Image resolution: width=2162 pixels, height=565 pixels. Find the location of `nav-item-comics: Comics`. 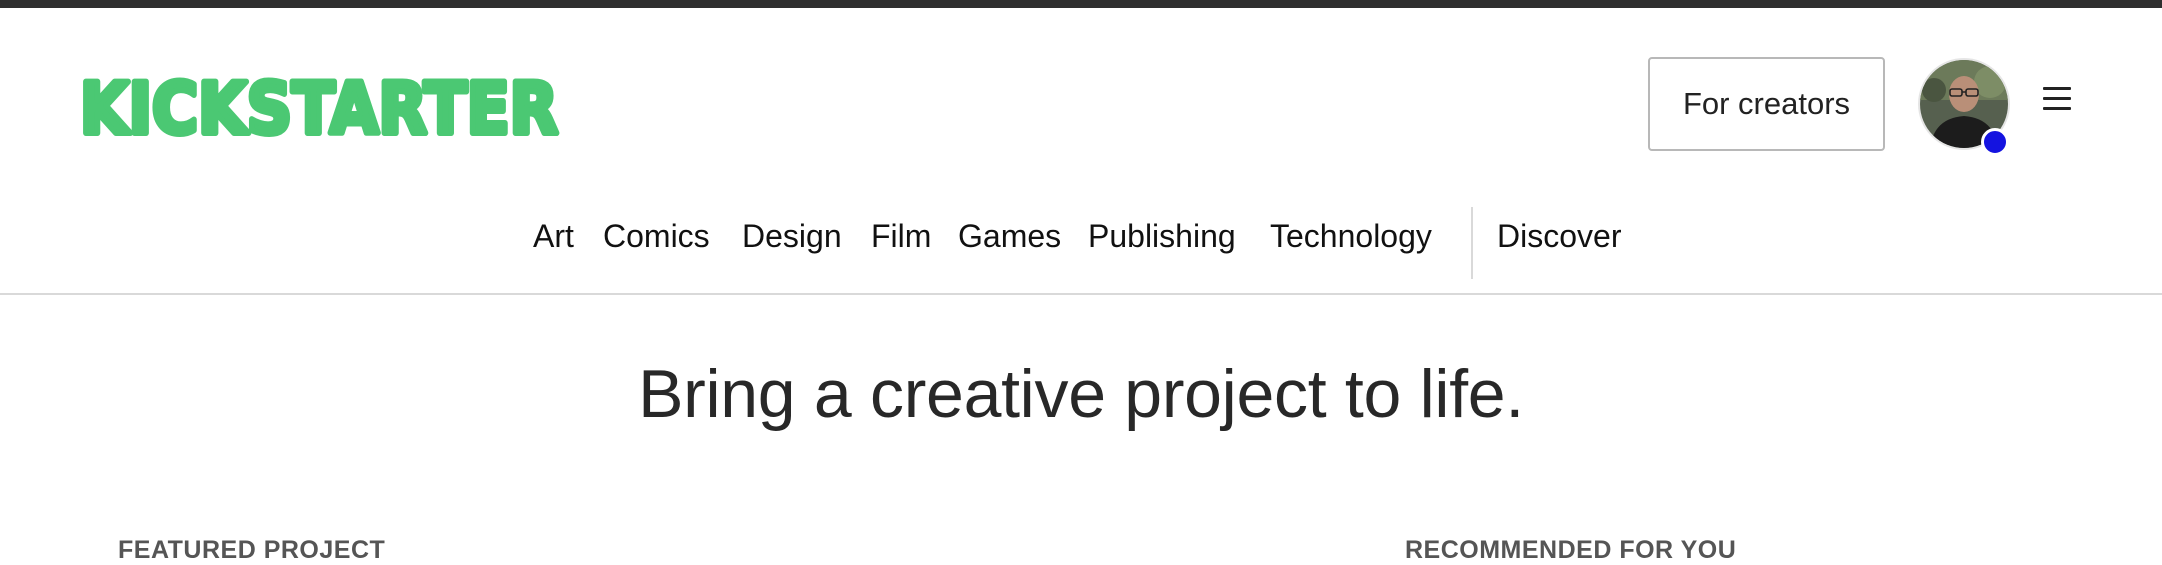

nav-item-comics: Comics is located at coordinates (656, 236).